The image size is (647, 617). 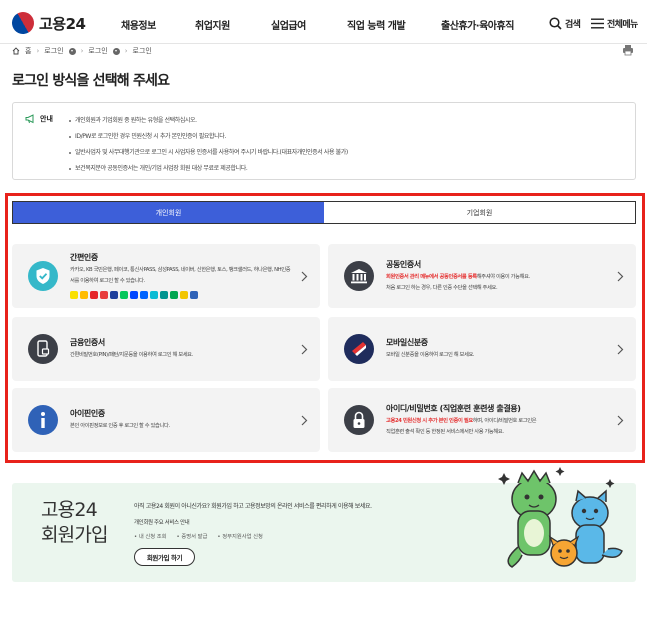 What do you see at coordinates (482, 349) in the screenshot?
I see `login-option-mobile-id: 모바일신분증 모바일 신분증을 이용하여 로그인 해 보세요.` at bounding box center [482, 349].